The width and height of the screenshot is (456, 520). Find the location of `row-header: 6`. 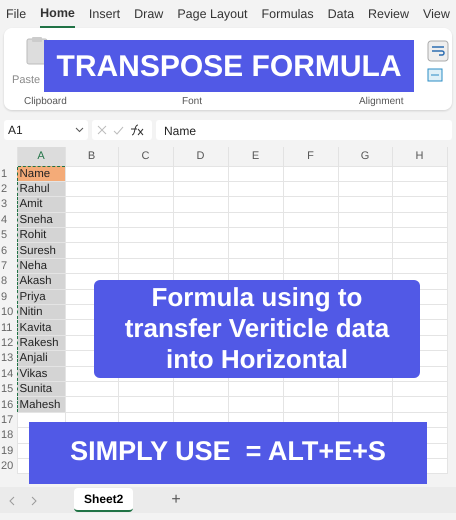

row-header: 6 is located at coordinates (8, 250).